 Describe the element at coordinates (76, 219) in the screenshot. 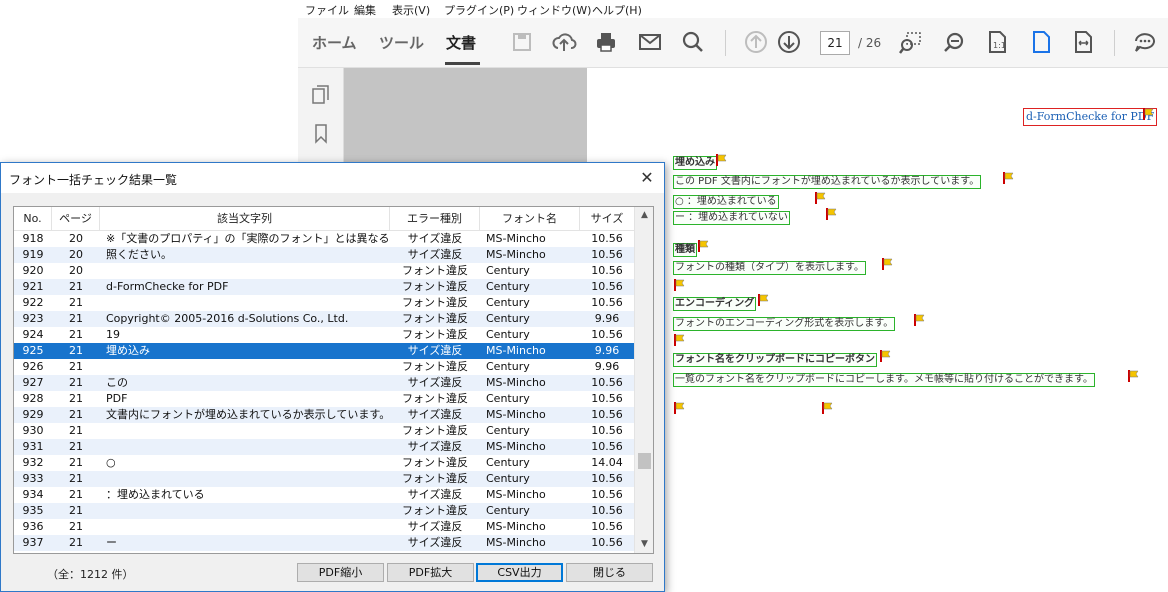

I see `column-header-page: ページ` at that location.